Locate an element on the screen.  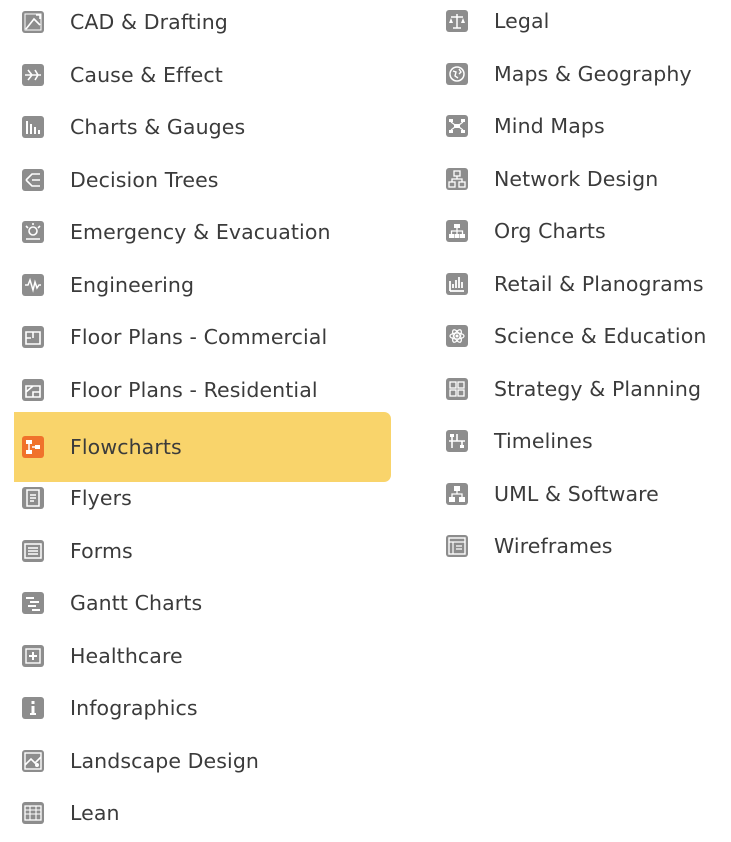
planogram-icon is located at coordinates (457, 283).